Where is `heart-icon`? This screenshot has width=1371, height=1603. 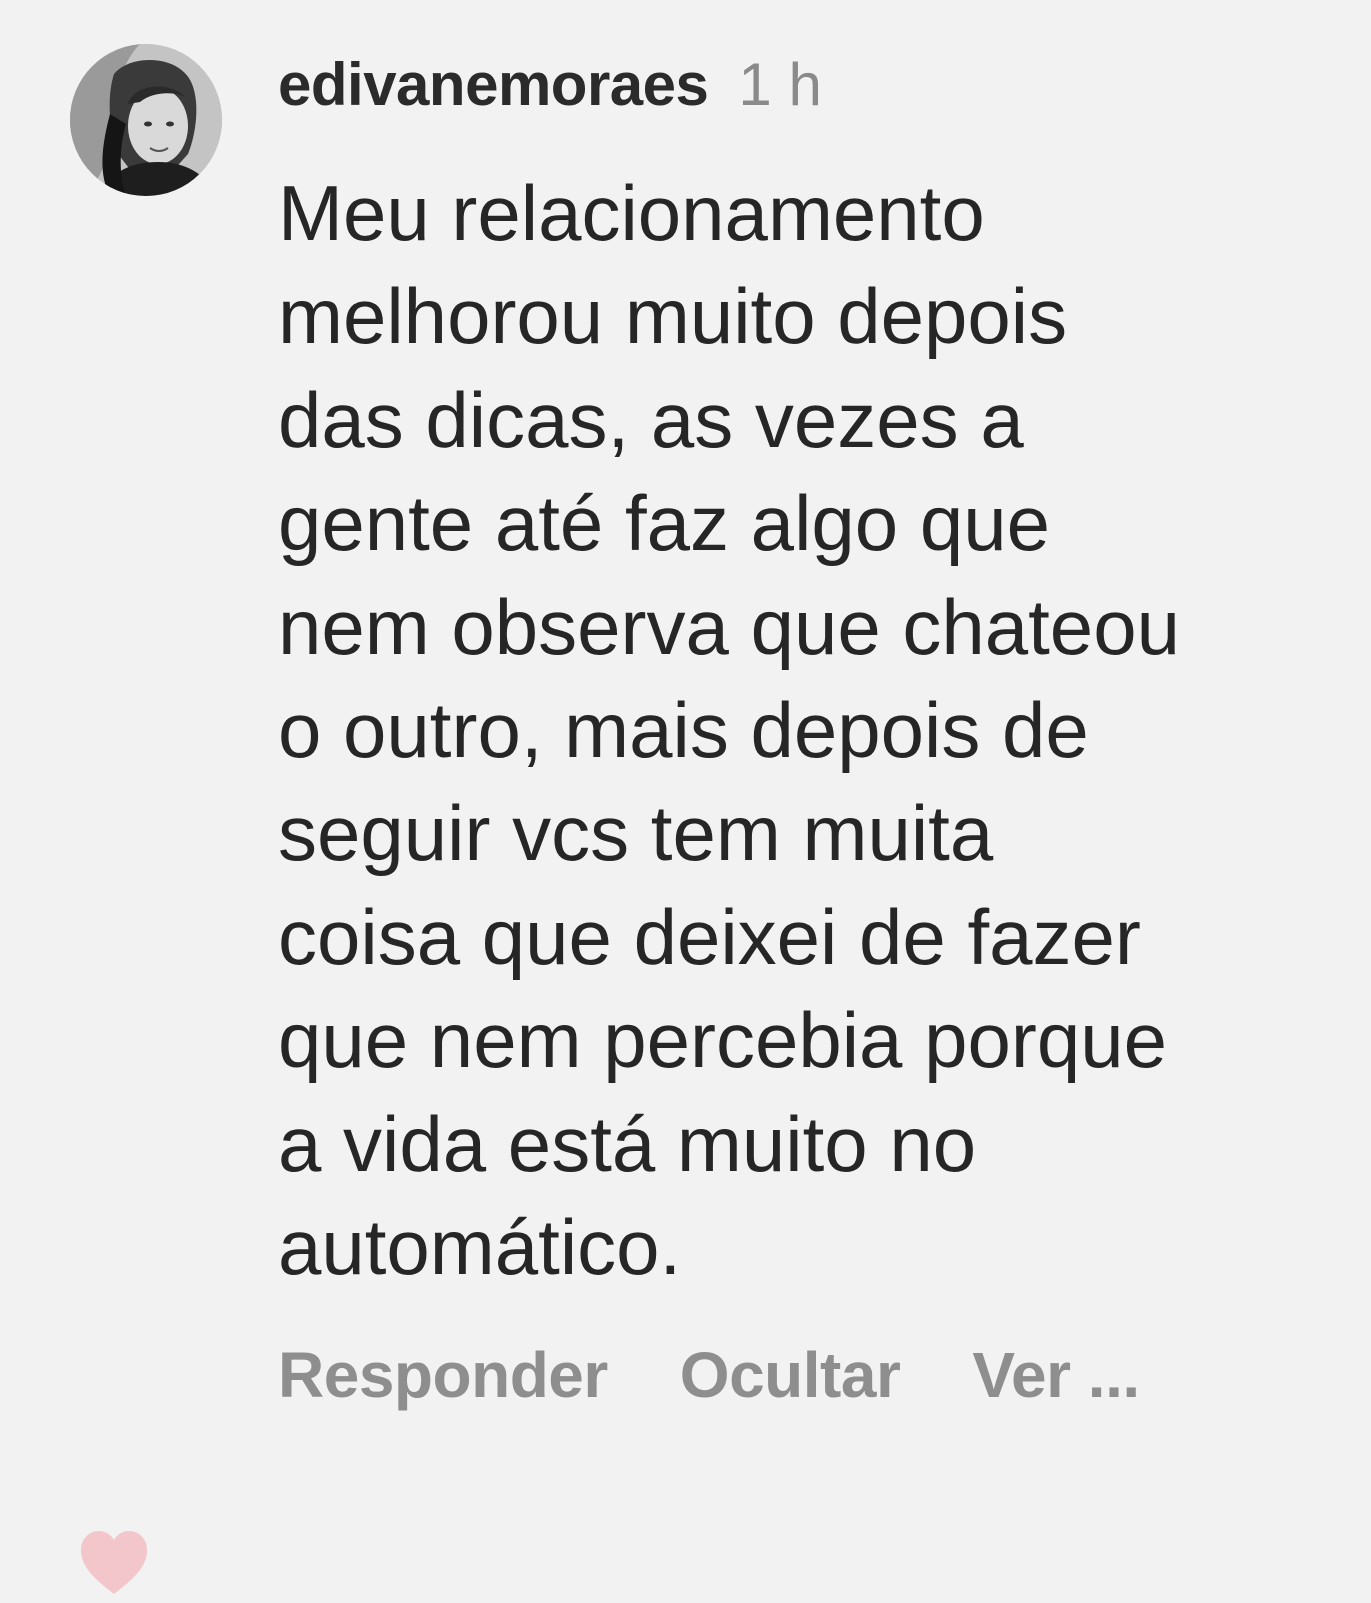 heart-icon is located at coordinates (114, 1563).